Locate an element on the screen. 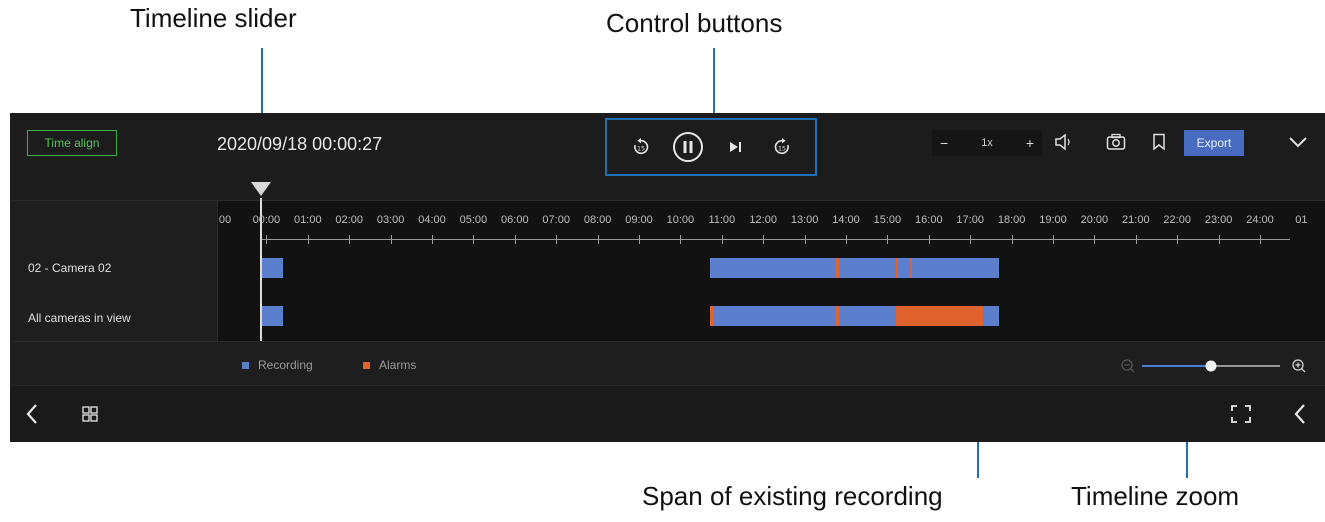 This screenshot has width=1325, height=522. bottom-bar is located at coordinates (667, 413).